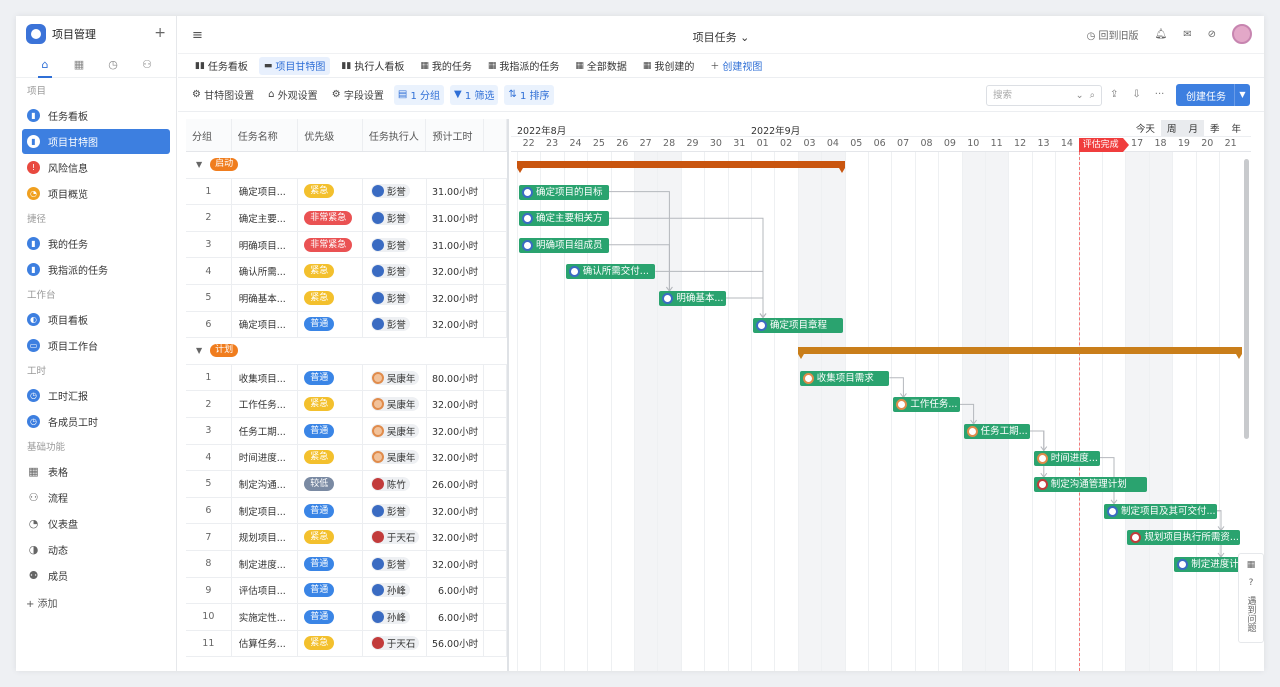 Image resolution: width=1280 pixels, height=687 pixels. What do you see at coordinates (1251, 614) in the screenshot?
I see `help-label: 遇到问题` at bounding box center [1251, 614].